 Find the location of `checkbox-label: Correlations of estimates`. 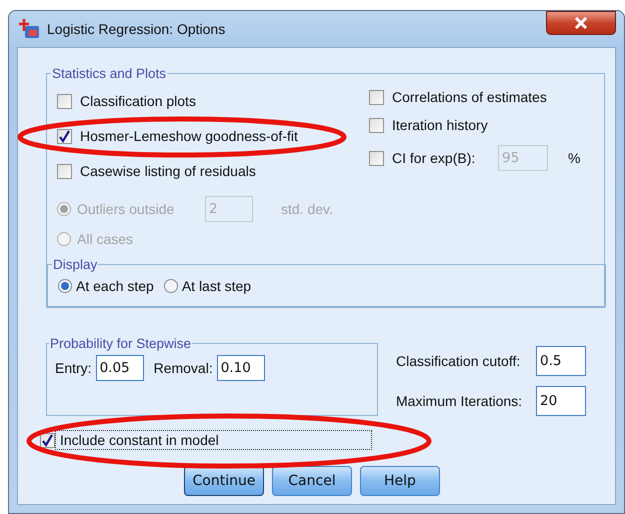

checkbox-label: Correlations of estimates is located at coordinates (469, 97).